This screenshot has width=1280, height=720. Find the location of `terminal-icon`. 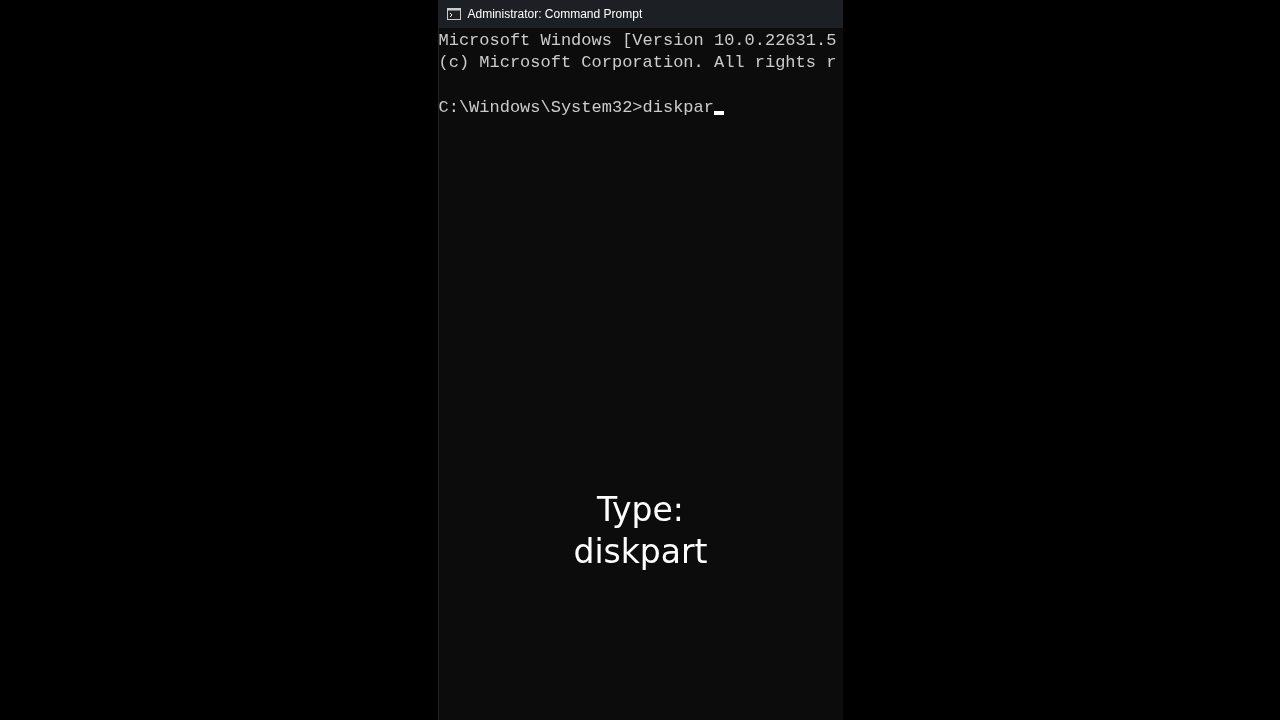

terminal-icon is located at coordinates (453, 14).